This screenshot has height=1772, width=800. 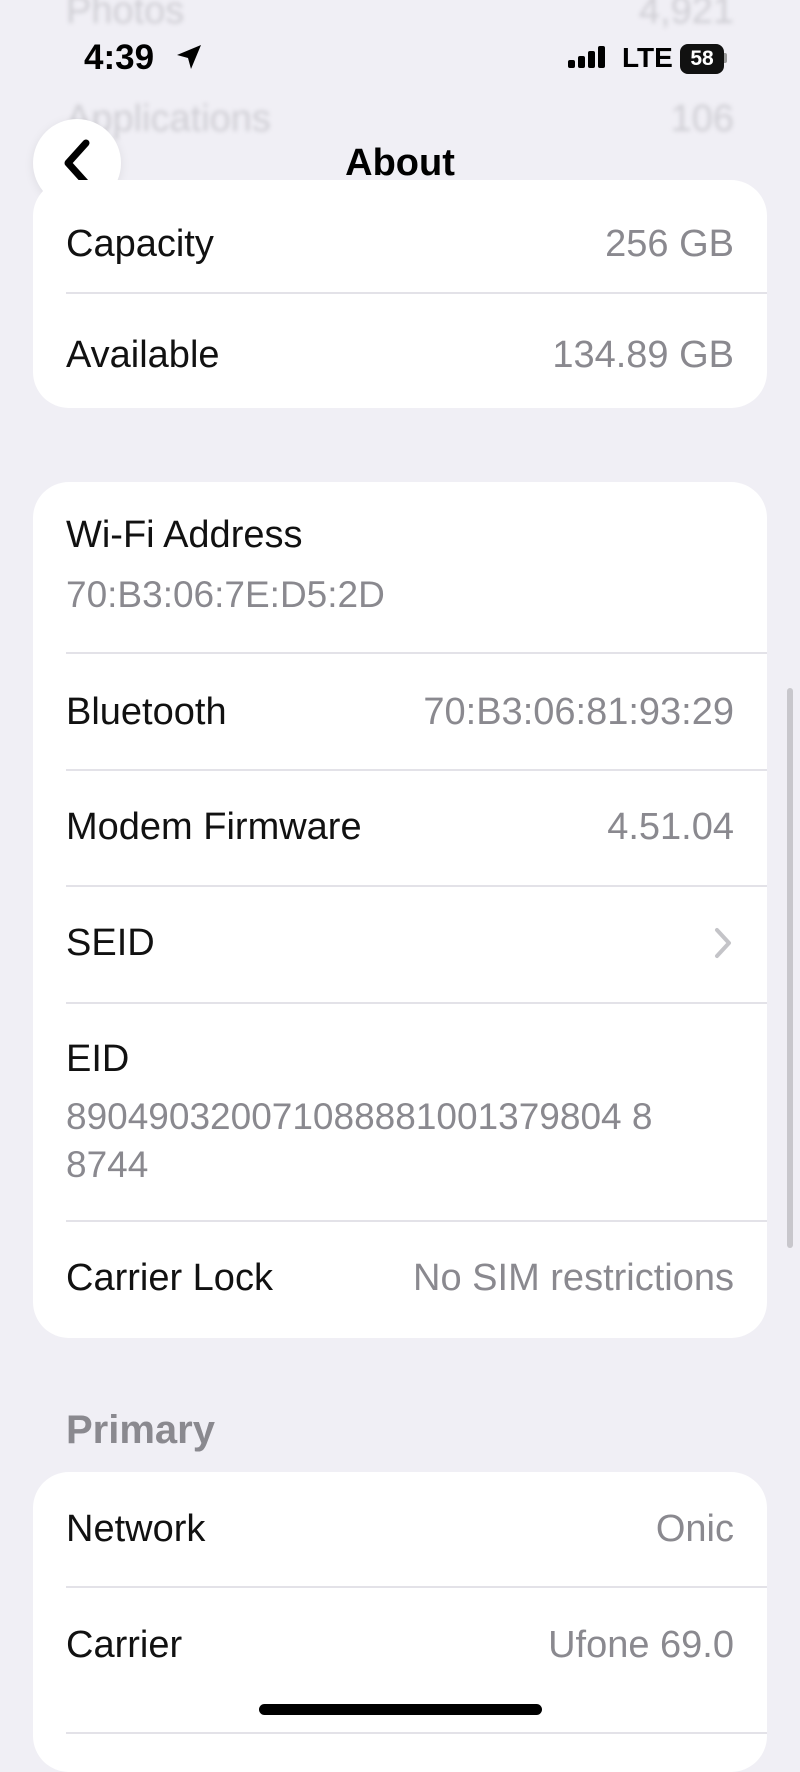 What do you see at coordinates (578, 711) in the screenshot?
I see `bluetooth-value: 70:B3:06:81:93:29` at bounding box center [578, 711].